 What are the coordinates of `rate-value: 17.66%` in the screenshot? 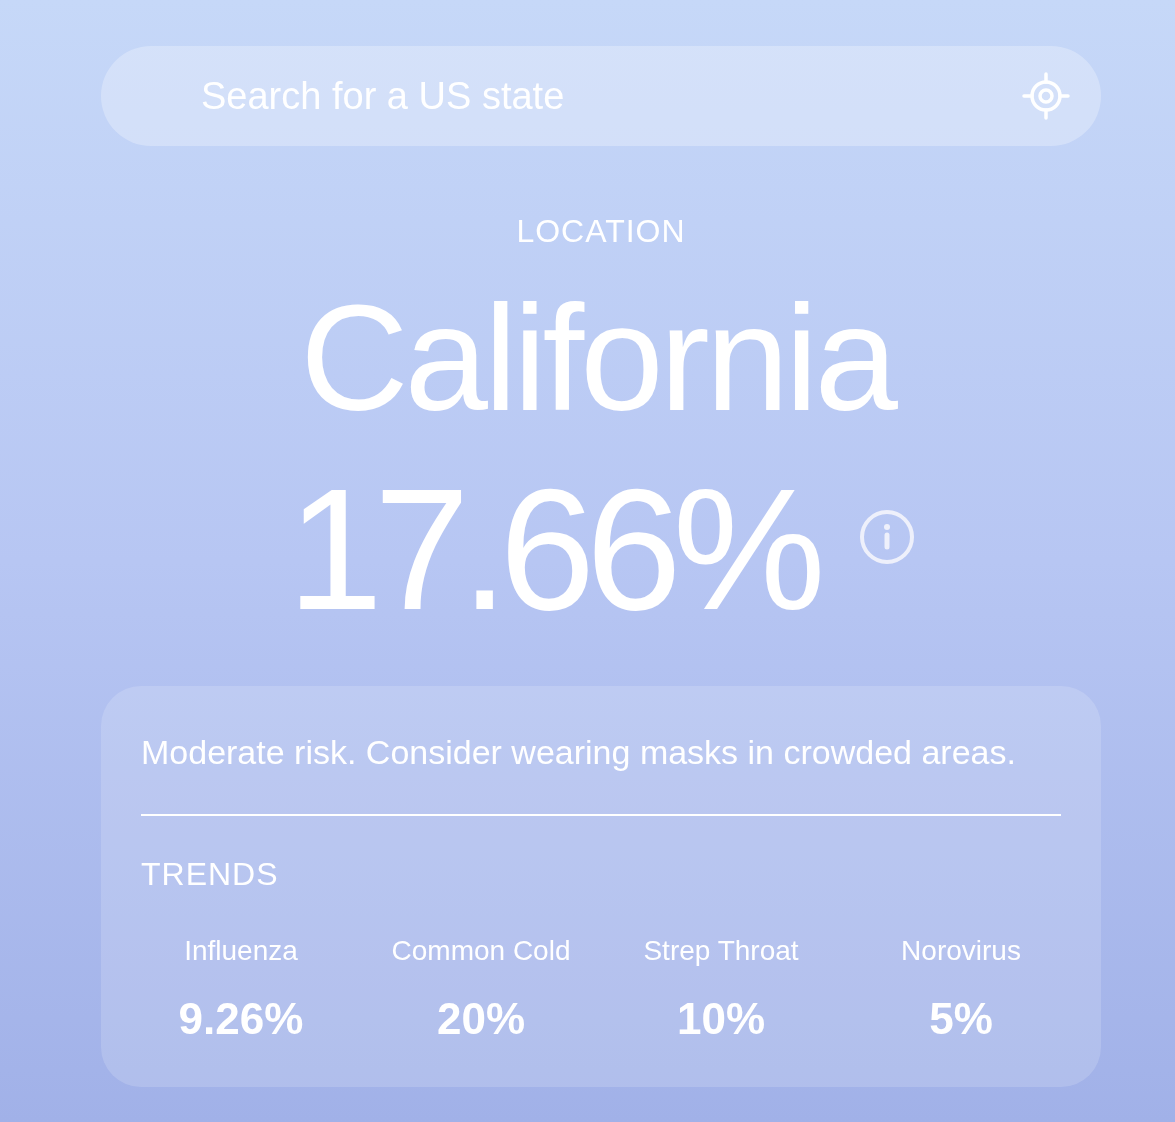 It's located at (553, 549).